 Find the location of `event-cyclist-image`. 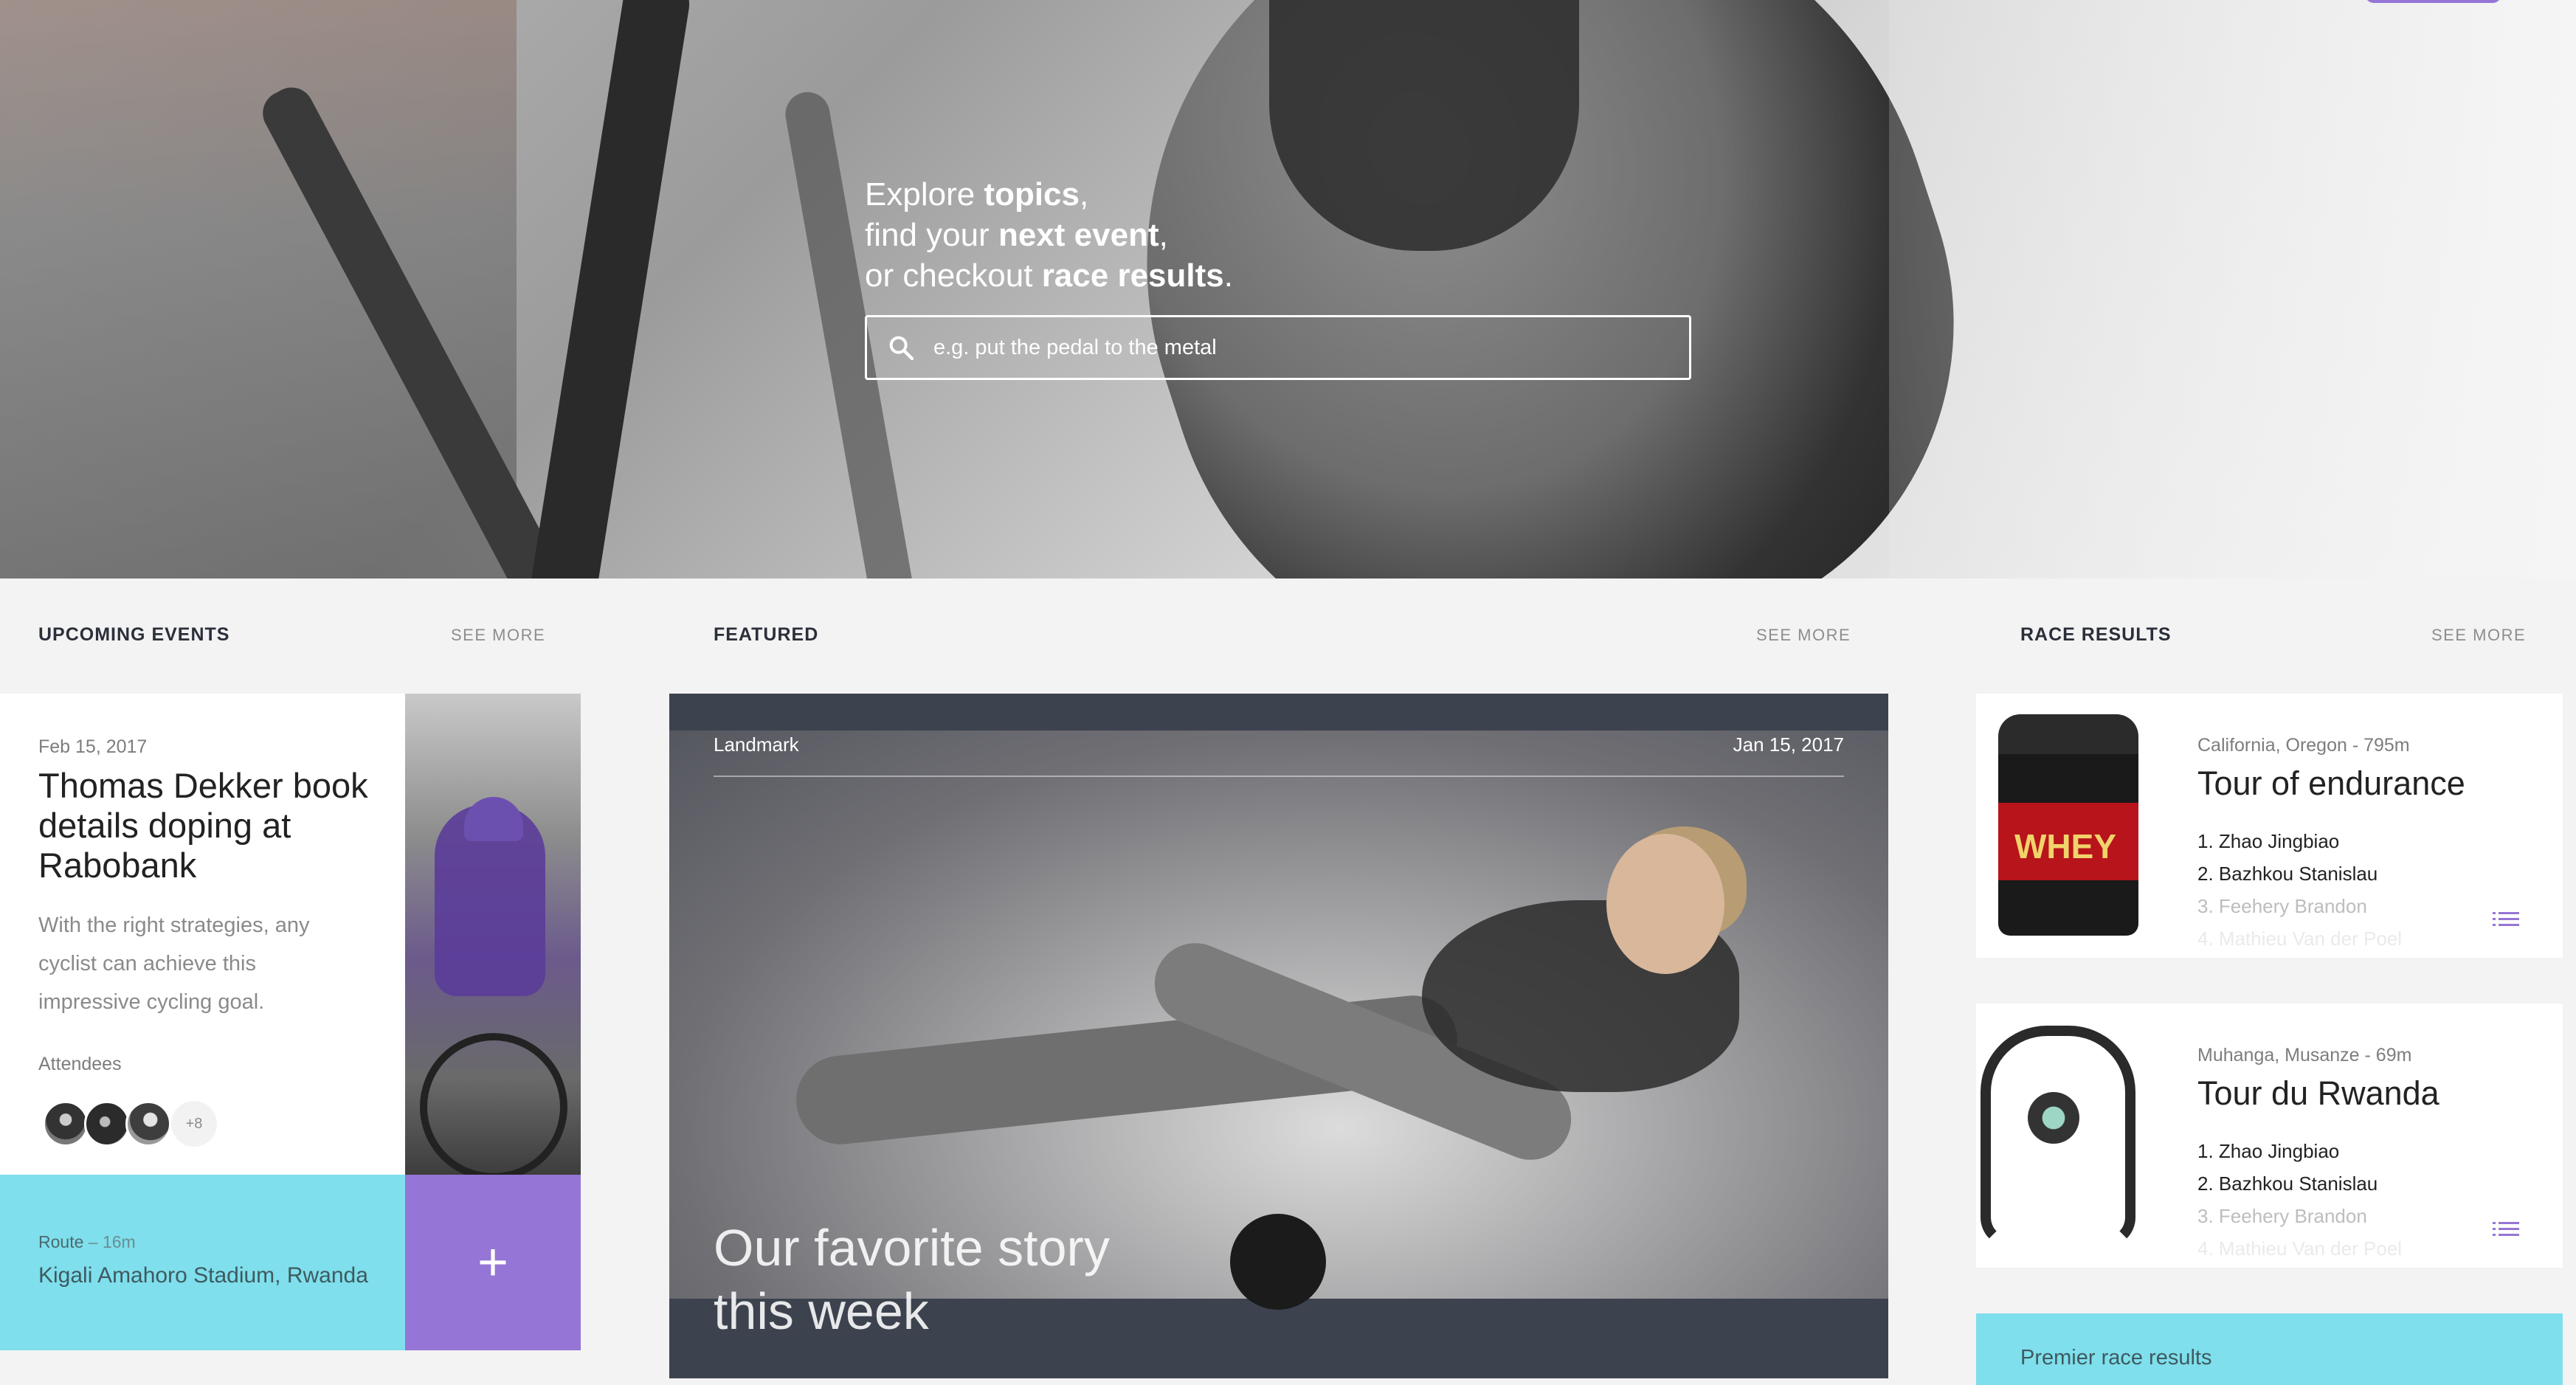

event-cyclist-image is located at coordinates (493, 934).